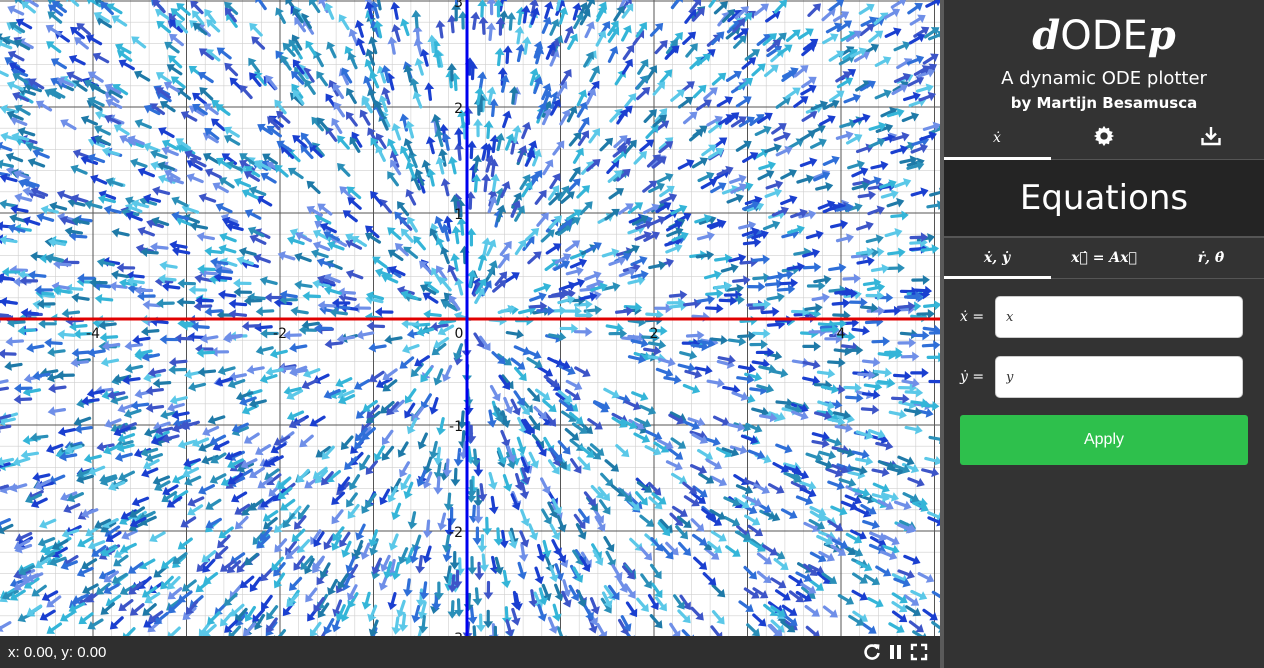 This screenshot has width=1264, height=668. I want to click on app-subtitle: A dynamic ODE plotter, so click(1104, 78).